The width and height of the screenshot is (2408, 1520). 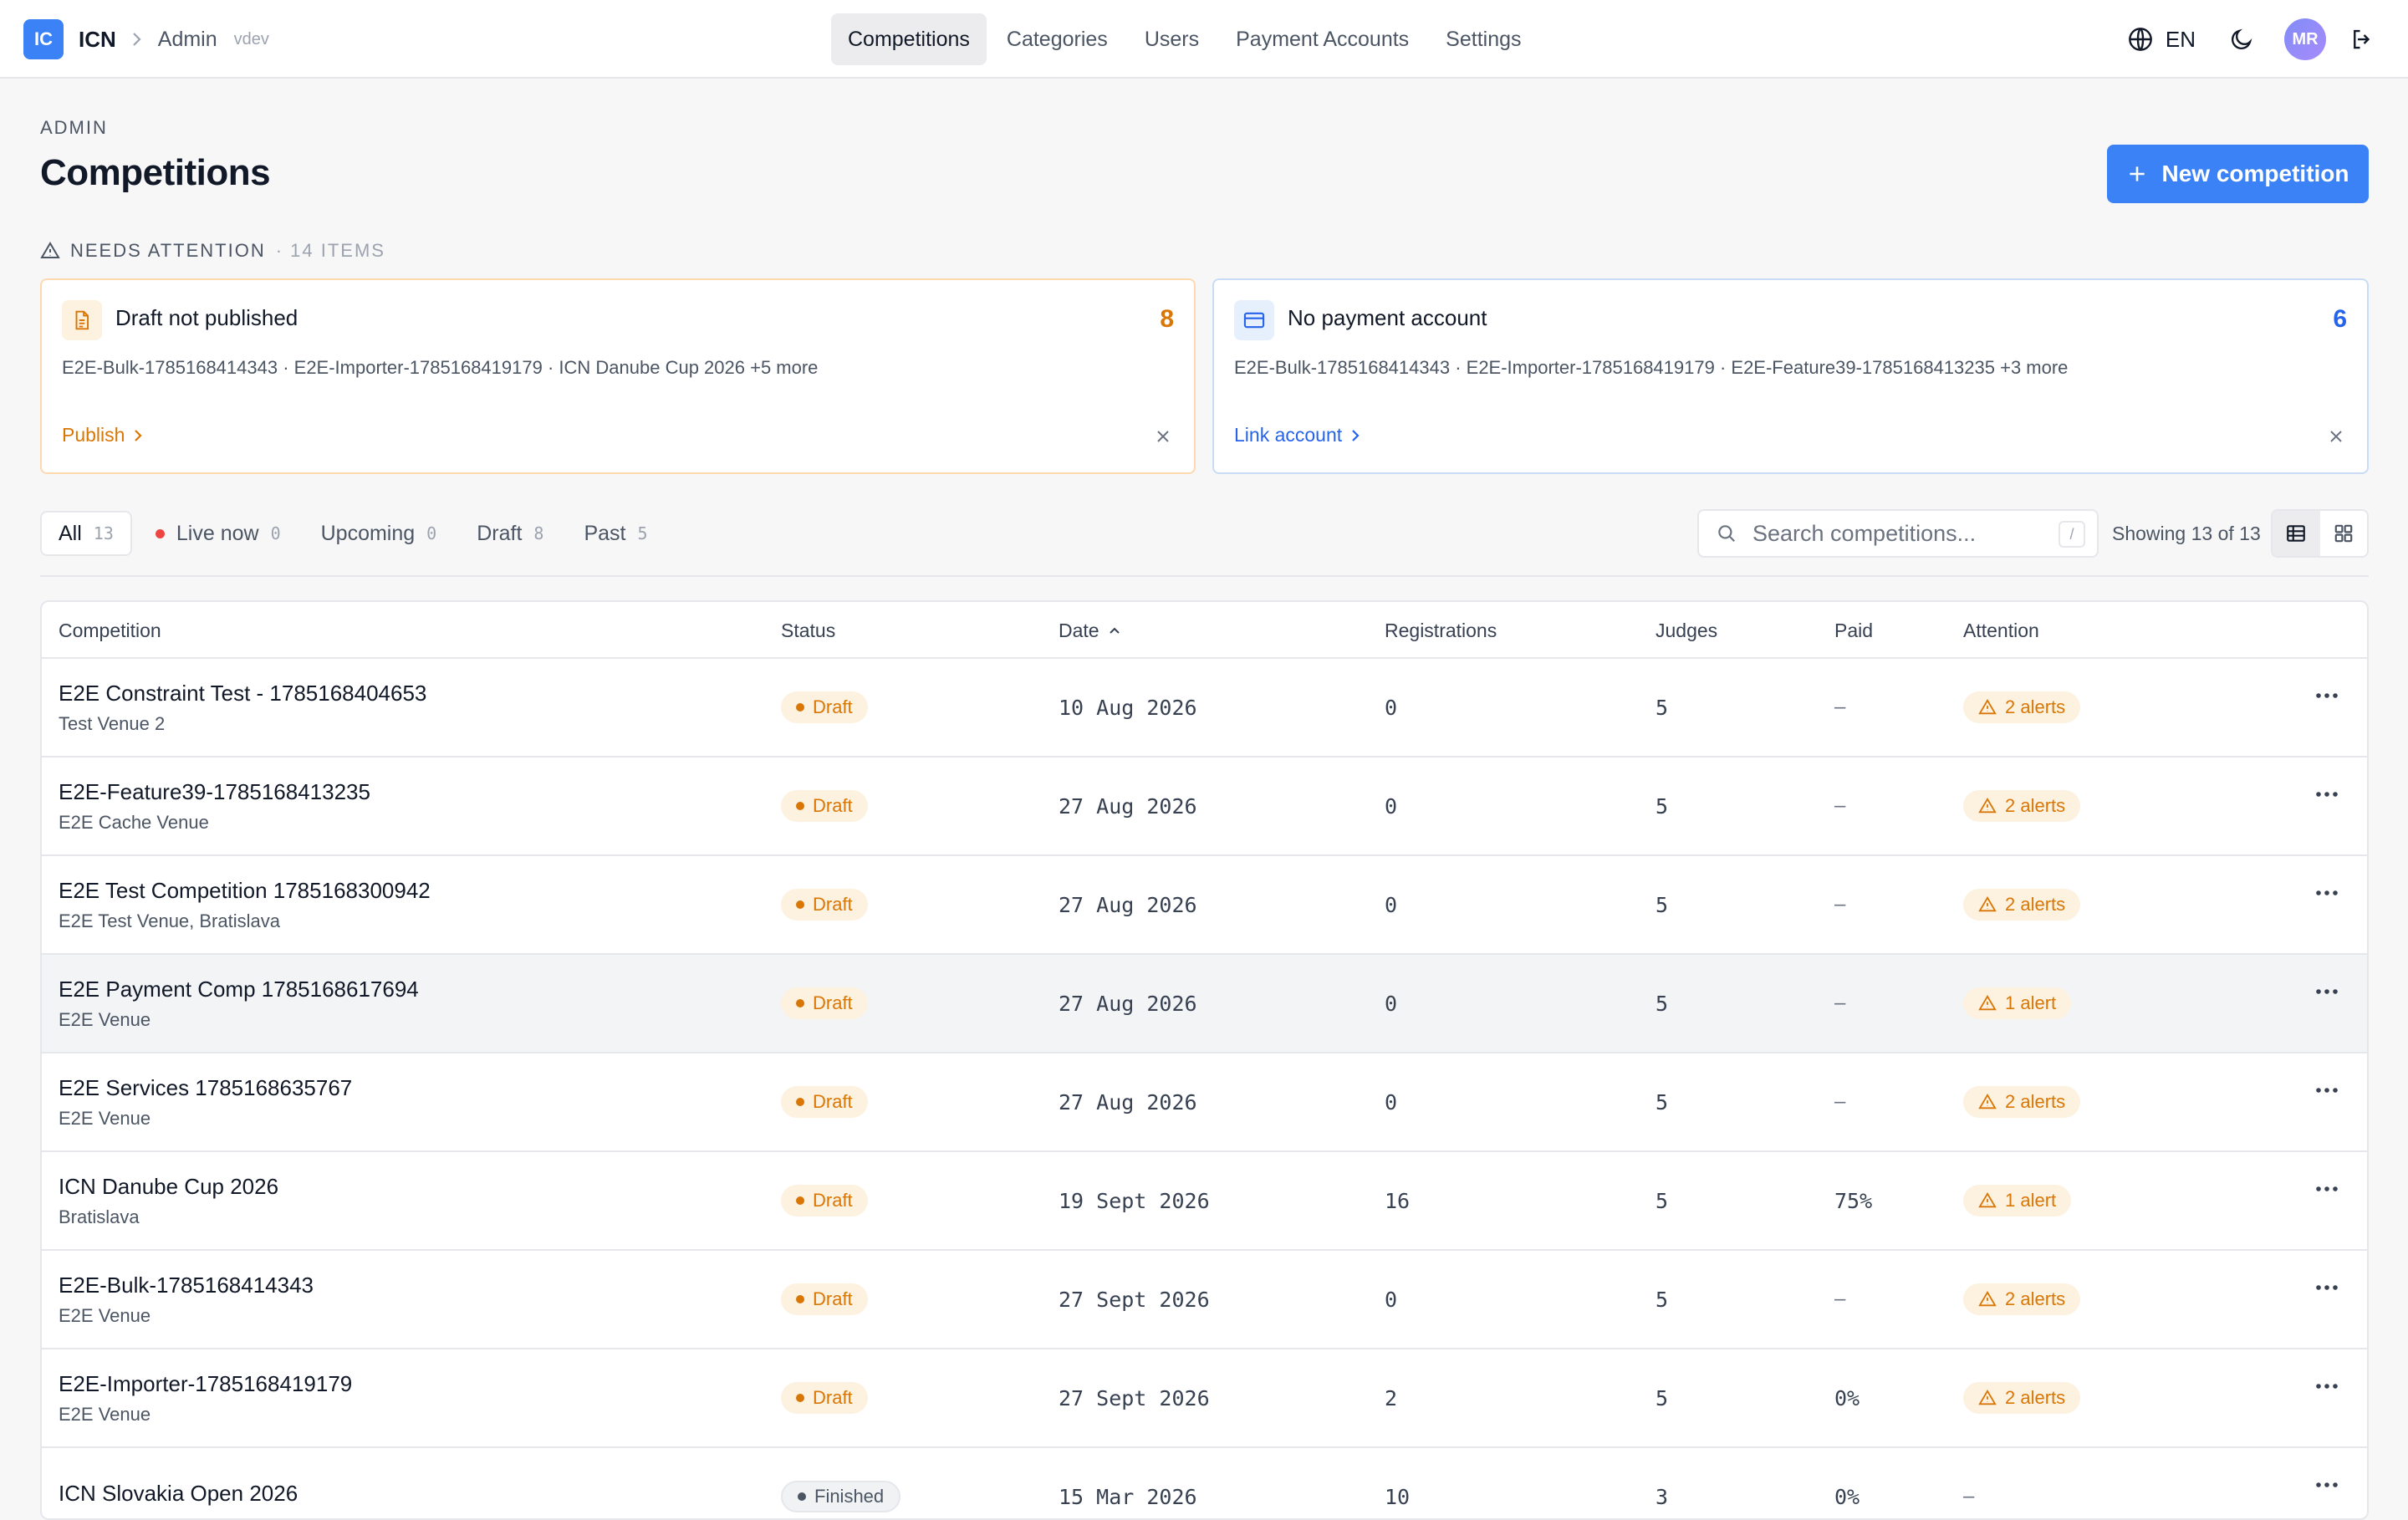 I want to click on table-view-icon, so click(x=2297, y=534).